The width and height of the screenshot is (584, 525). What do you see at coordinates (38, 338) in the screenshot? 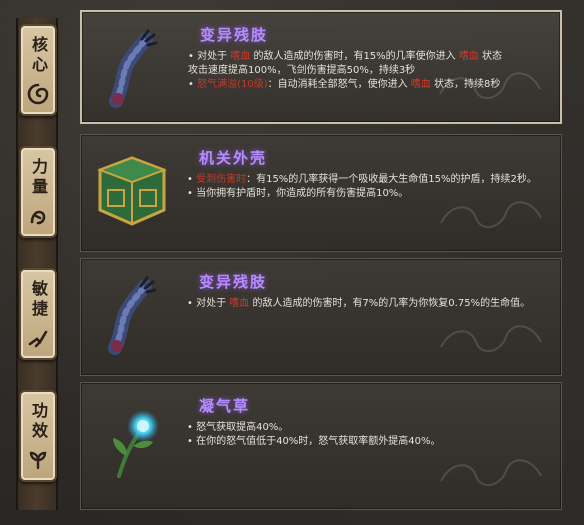
I see `dash-emblem-icon` at bounding box center [38, 338].